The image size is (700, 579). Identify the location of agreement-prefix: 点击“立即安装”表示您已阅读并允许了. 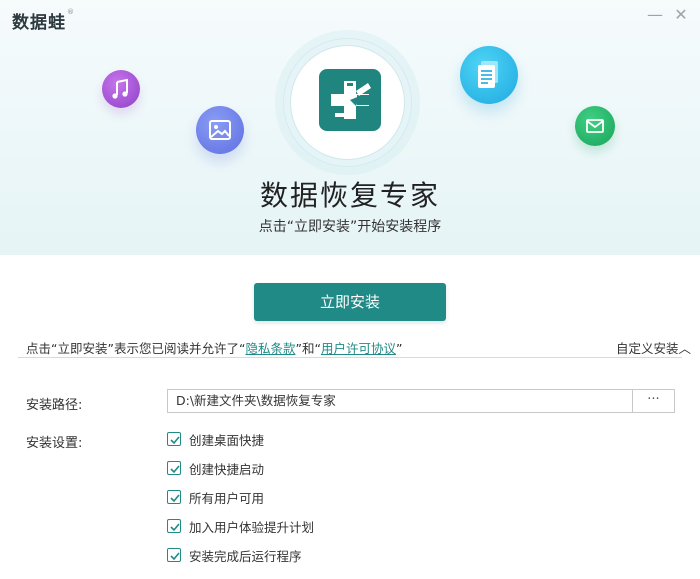
(132, 348).